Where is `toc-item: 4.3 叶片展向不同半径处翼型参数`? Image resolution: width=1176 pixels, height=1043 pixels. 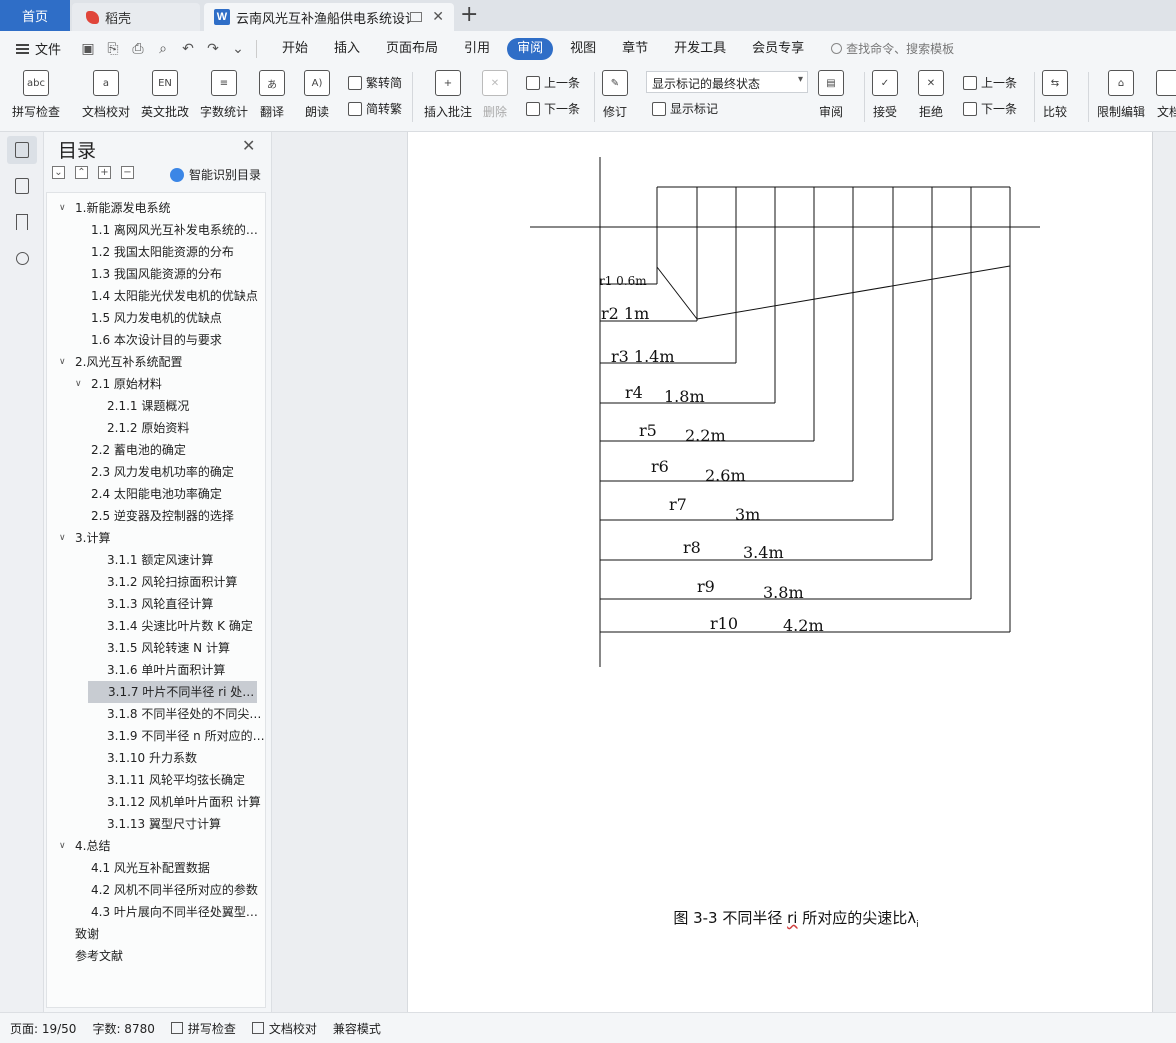
toc-item: 4.3 叶片展向不同半径处翼型参数 is located at coordinates (156, 912).